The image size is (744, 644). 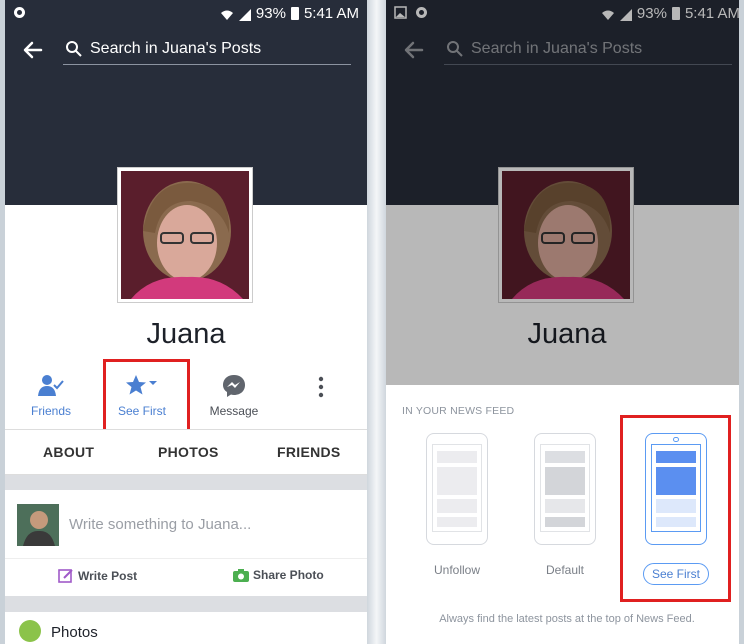 What do you see at coordinates (234, 411) in the screenshot?
I see `message-label: Message` at bounding box center [234, 411].